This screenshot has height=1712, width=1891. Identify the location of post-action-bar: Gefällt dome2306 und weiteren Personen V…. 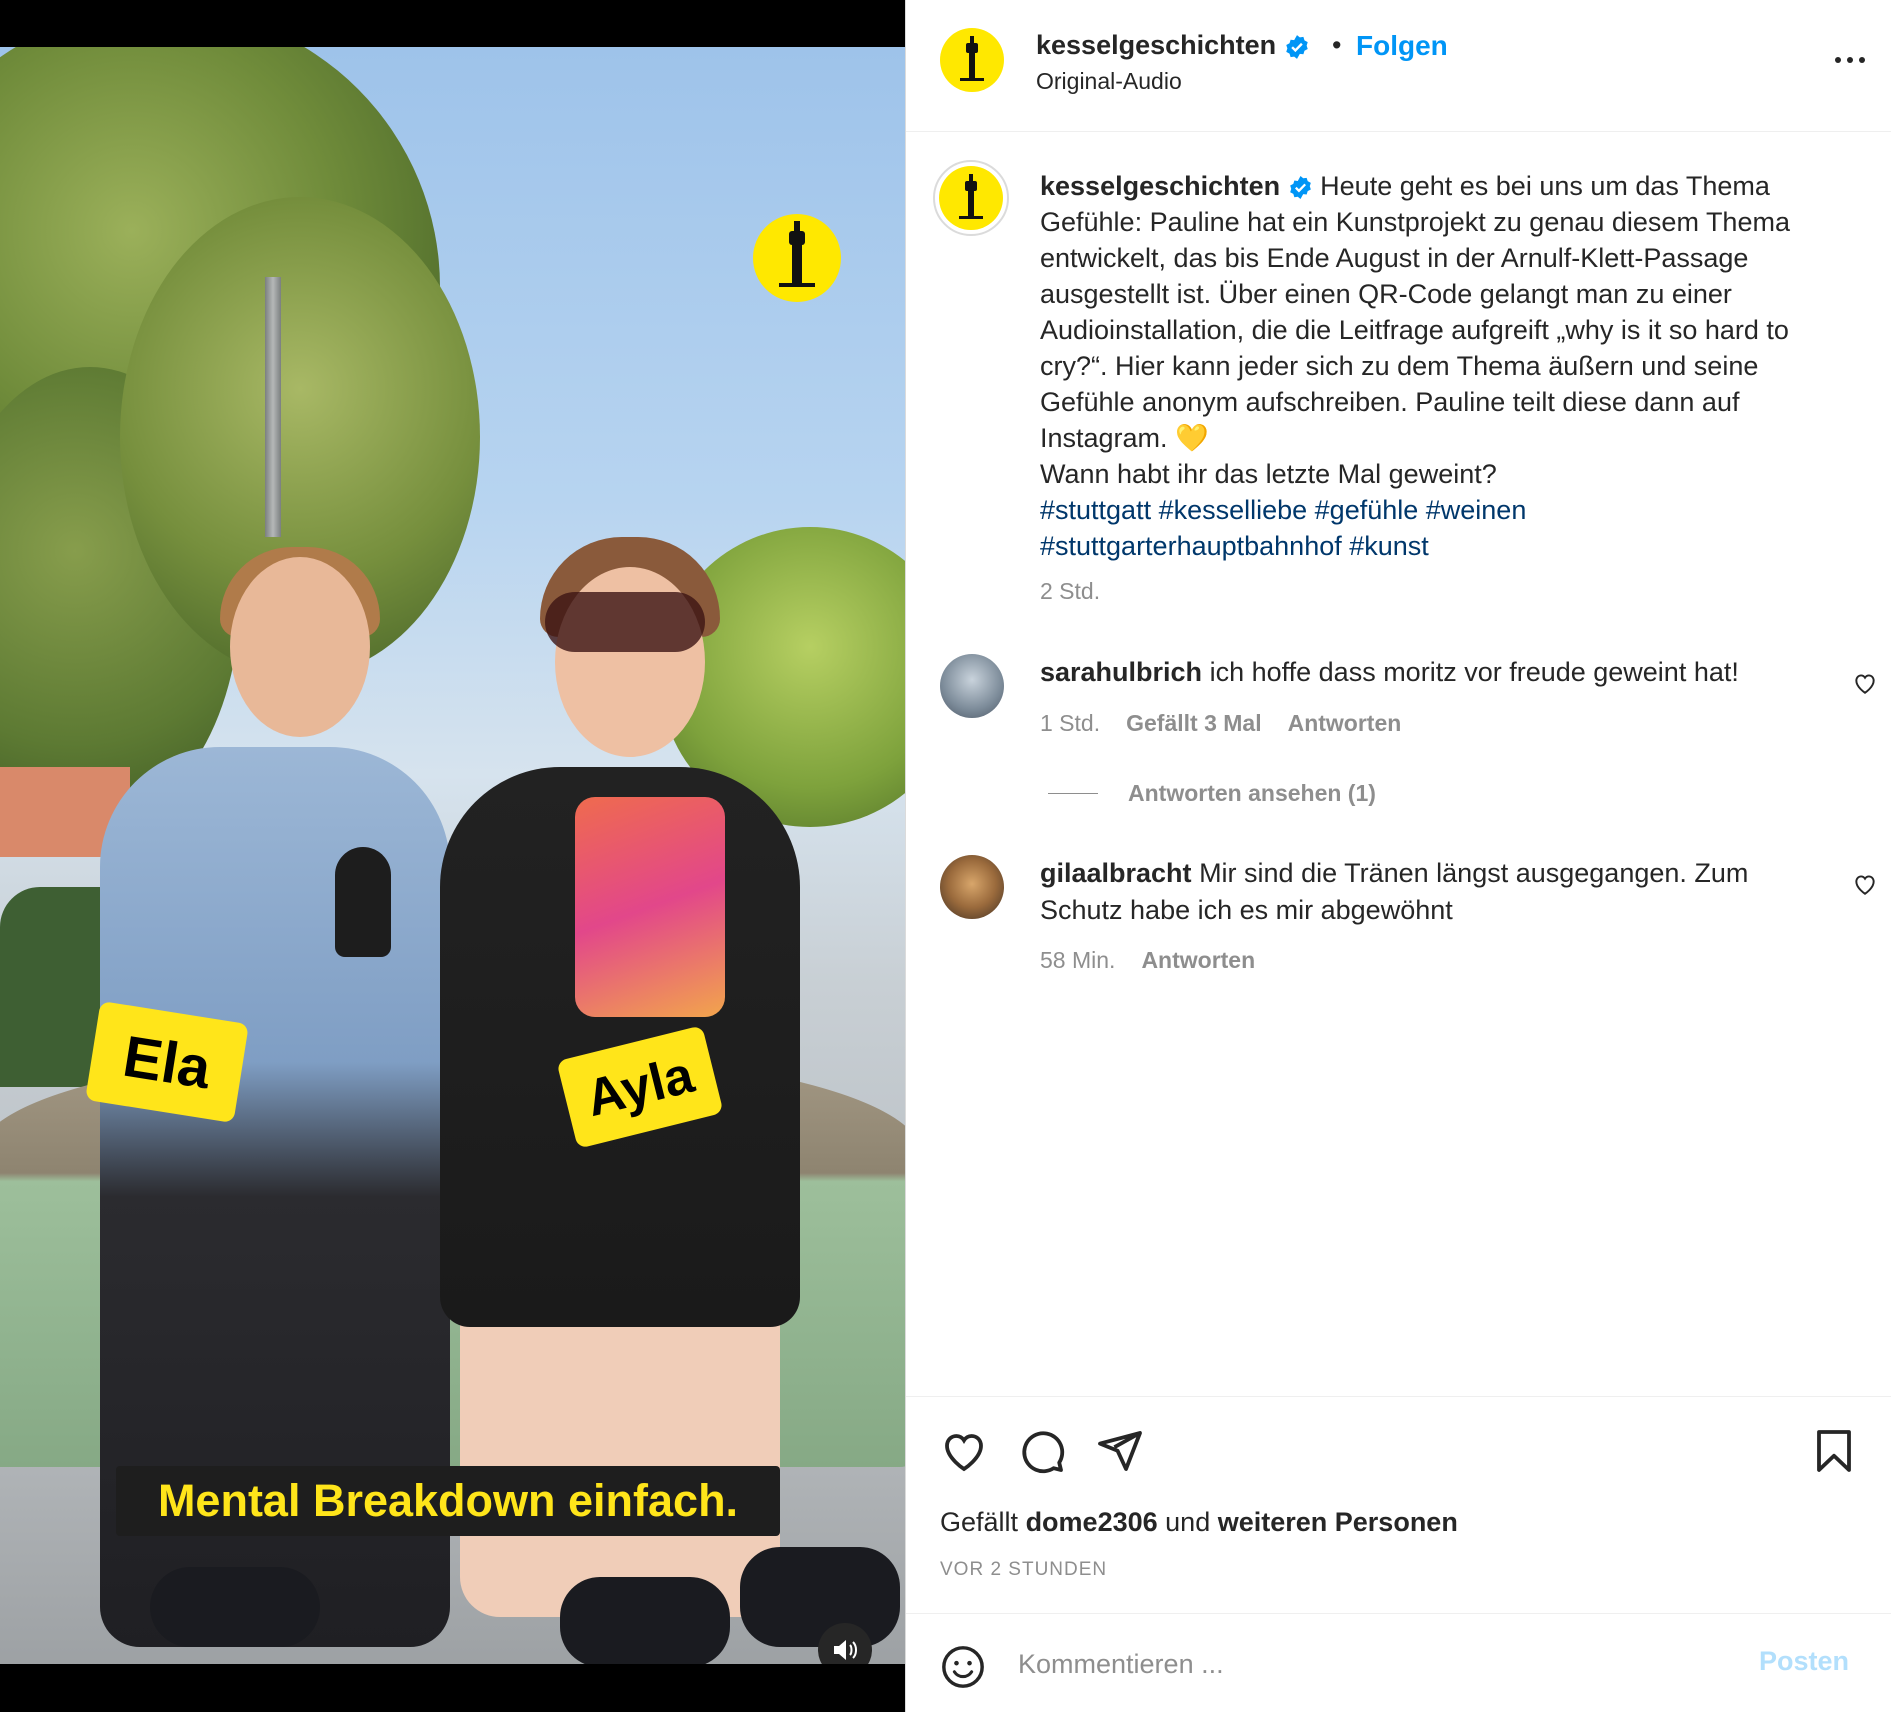
(1398, 1506).